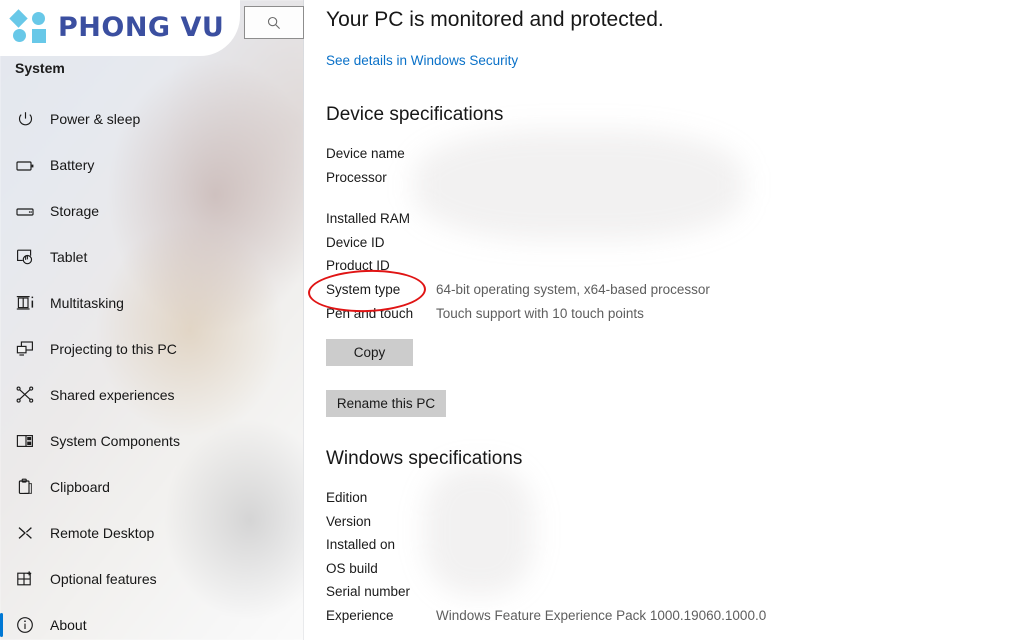  Describe the element at coordinates (38, 18) in the screenshot. I see `logo-circle-top-shape` at that location.